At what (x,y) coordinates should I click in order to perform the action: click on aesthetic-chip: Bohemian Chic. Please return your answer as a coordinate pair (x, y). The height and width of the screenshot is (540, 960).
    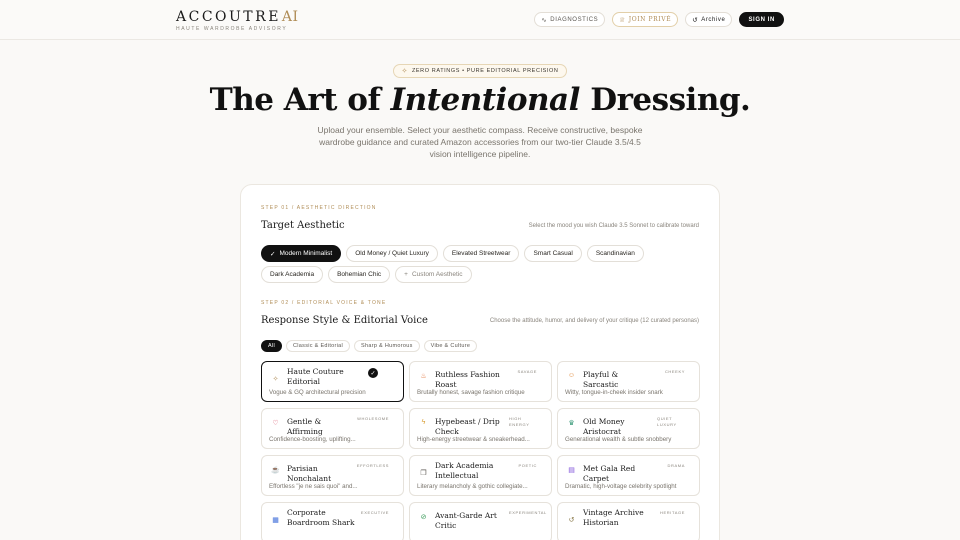
    Looking at the image, I should click on (359, 274).